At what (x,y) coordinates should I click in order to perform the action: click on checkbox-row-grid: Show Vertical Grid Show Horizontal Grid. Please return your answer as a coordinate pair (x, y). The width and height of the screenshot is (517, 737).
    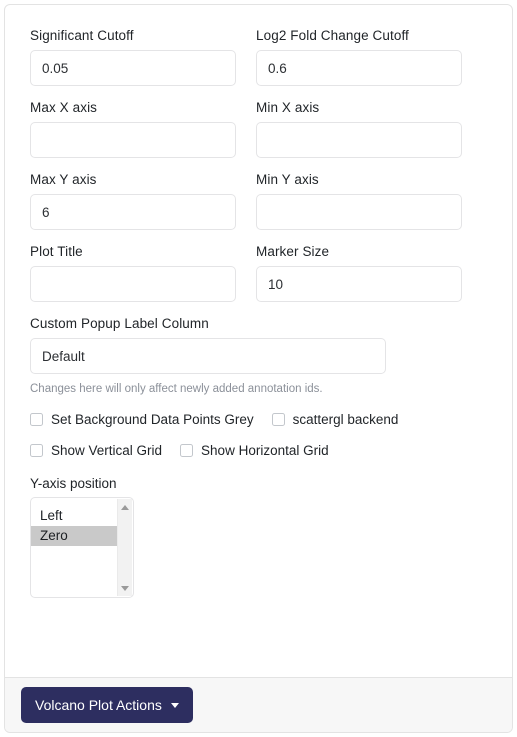
    Looking at the image, I should click on (258, 450).